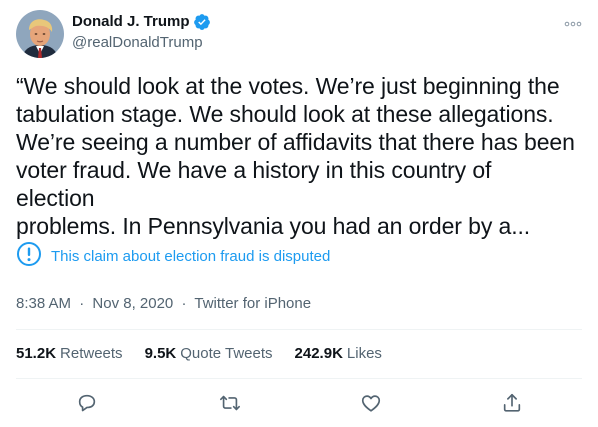 The image size is (598, 427). Describe the element at coordinates (573, 21) in the screenshot. I see `more-options-icon` at that location.